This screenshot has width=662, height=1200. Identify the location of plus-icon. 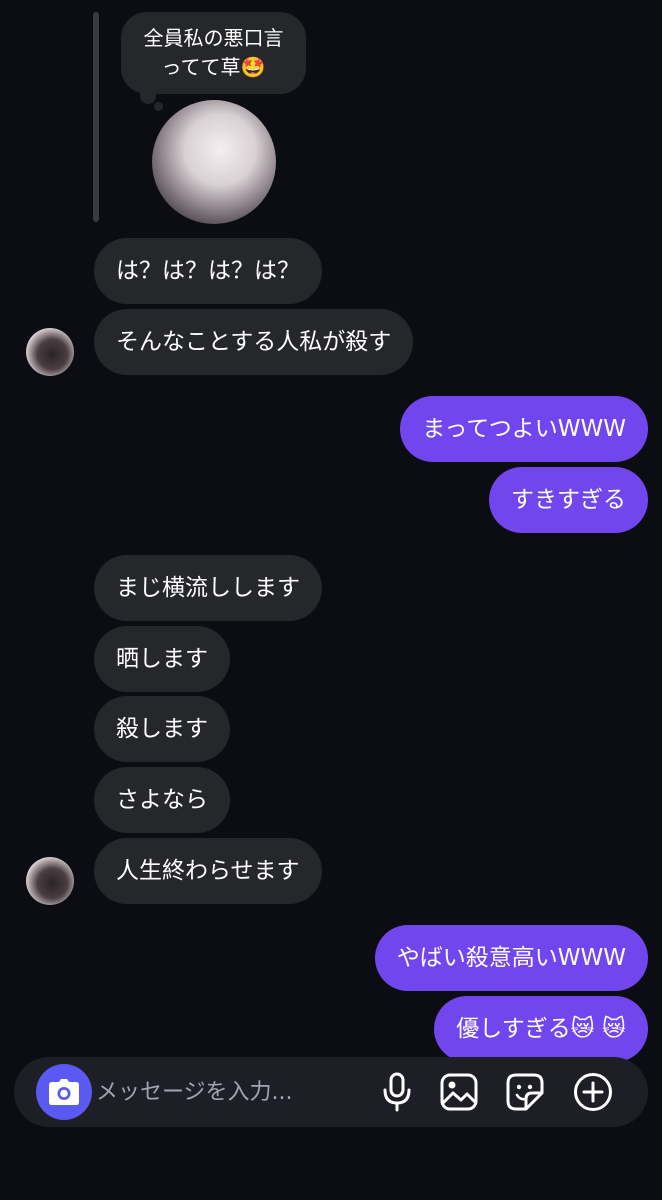
(593, 1092).